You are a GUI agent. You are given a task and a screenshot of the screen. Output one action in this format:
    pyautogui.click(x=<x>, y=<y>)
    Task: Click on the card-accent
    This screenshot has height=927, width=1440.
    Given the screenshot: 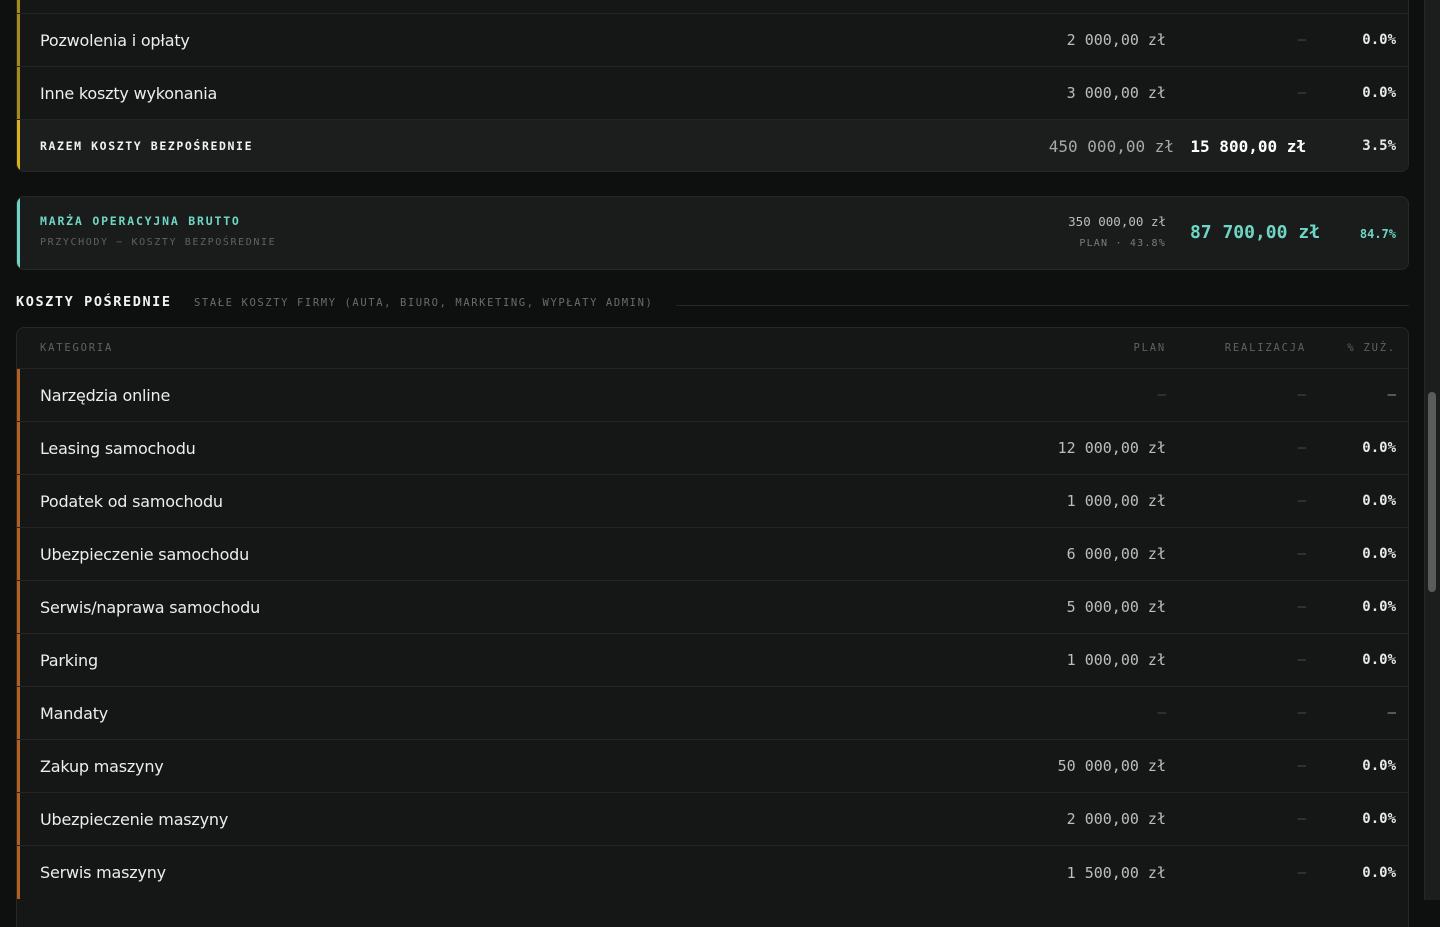 What is the action you would take?
    pyautogui.click(x=18, y=233)
    